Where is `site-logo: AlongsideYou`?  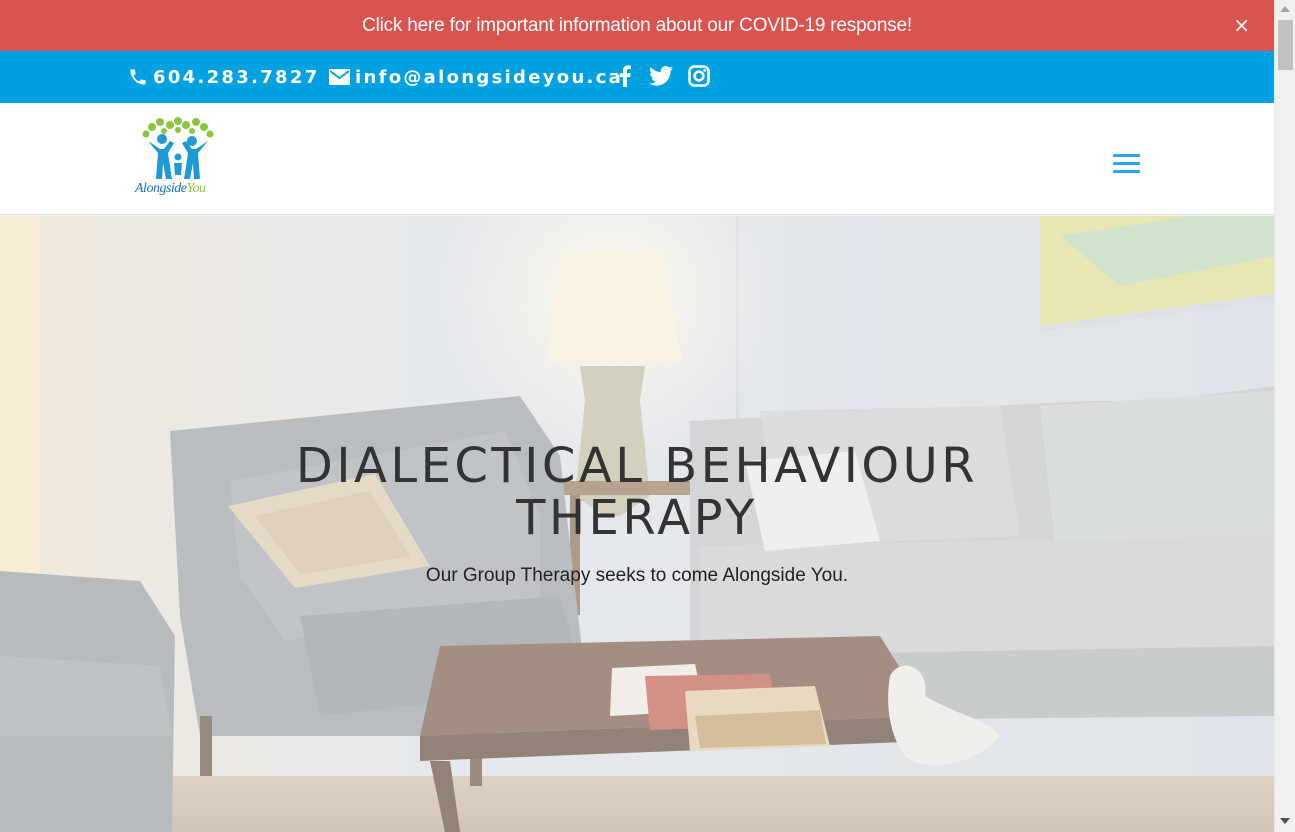 site-logo: AlongsideYou is located at coordinates (178, 159).